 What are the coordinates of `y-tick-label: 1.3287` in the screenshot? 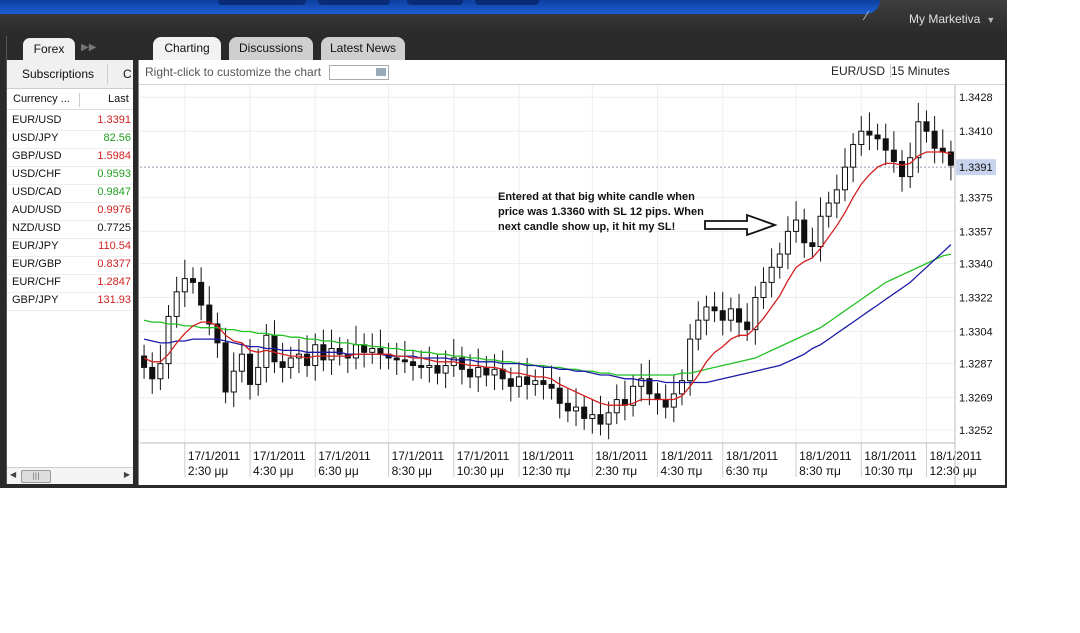 It's located at (976, 365).